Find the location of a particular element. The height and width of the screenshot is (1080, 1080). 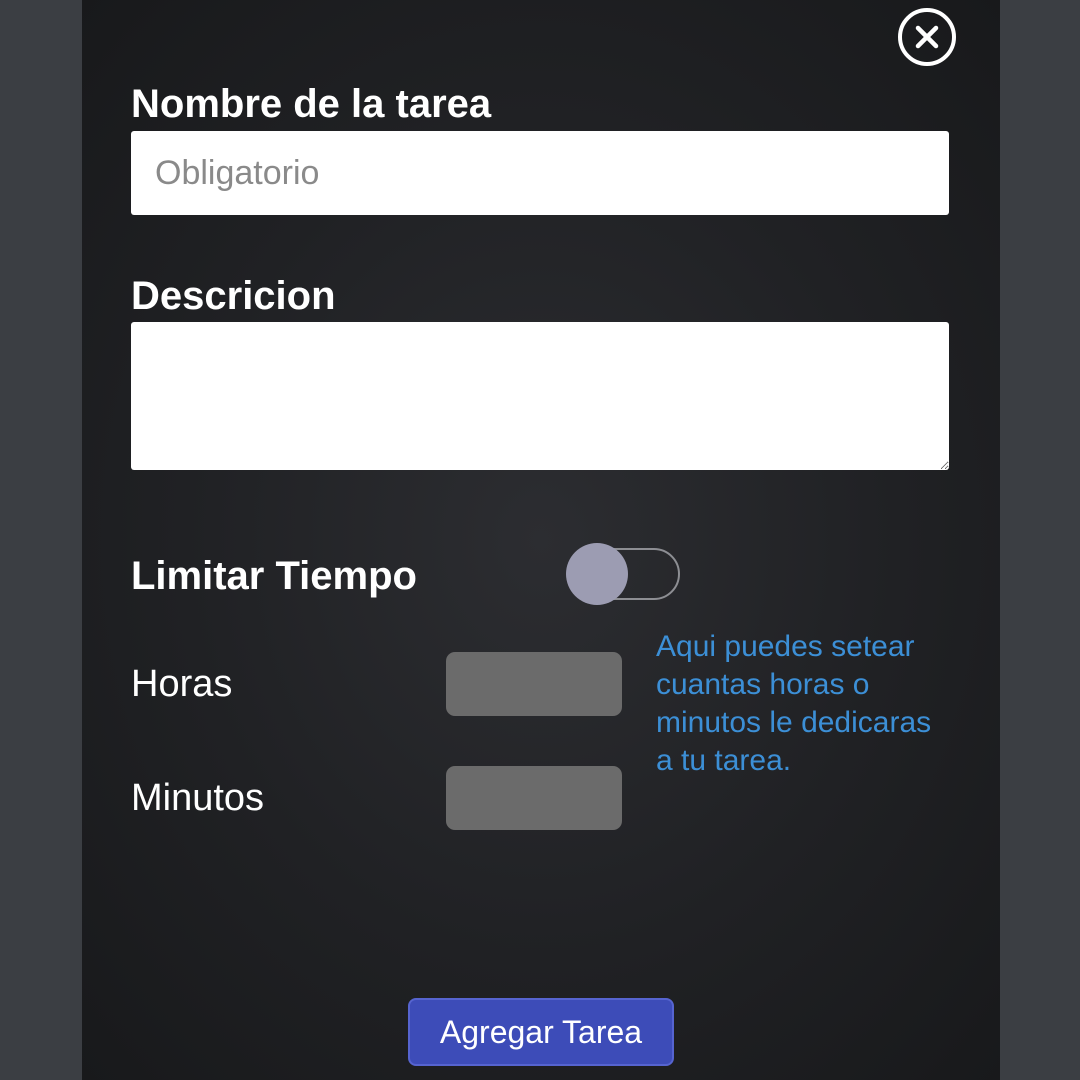

close-button is located at coordinates (927, 37).